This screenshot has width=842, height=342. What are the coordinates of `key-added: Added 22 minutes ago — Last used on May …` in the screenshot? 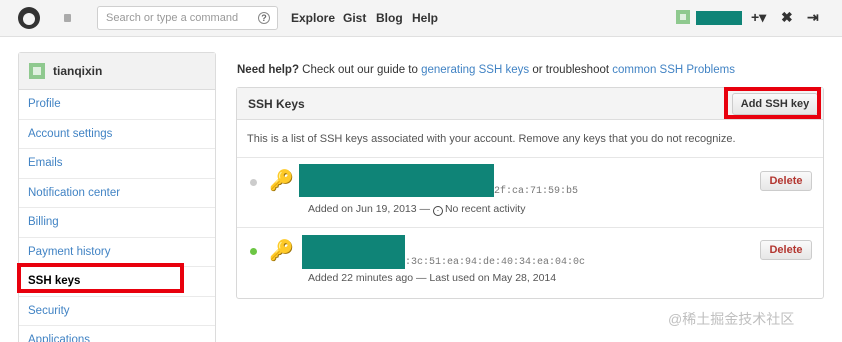 It's located at (432, 278).